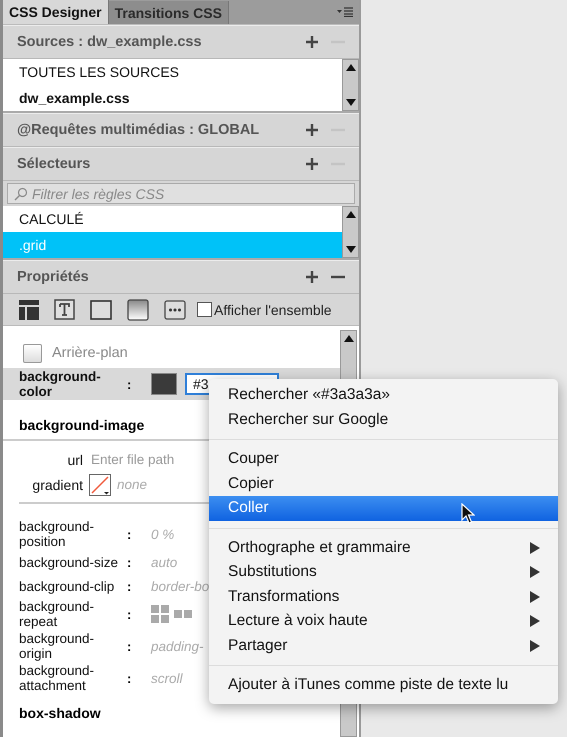  Describe the element at coordinates (60, 713) in the screenshot. I see `group-title: box-shadow` at that location.